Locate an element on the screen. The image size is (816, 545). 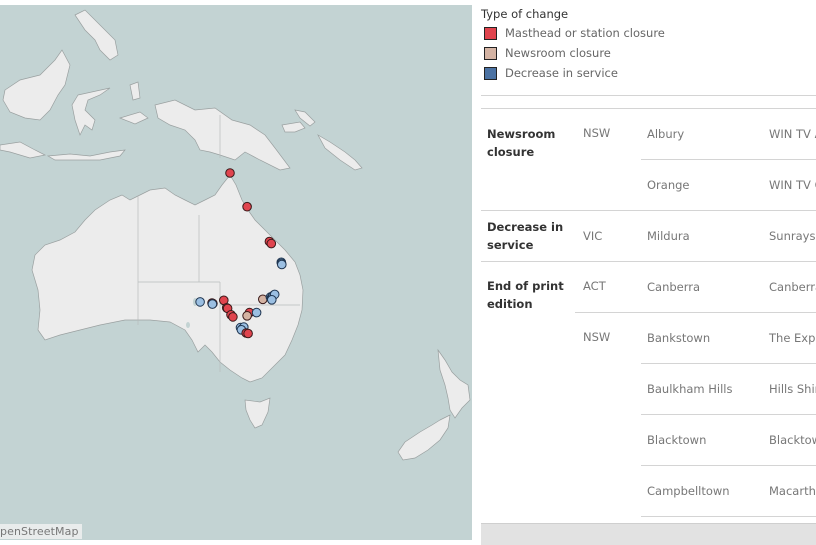
legend-item-masthead: Masthead or station closure is located at coordinates (574, 33).